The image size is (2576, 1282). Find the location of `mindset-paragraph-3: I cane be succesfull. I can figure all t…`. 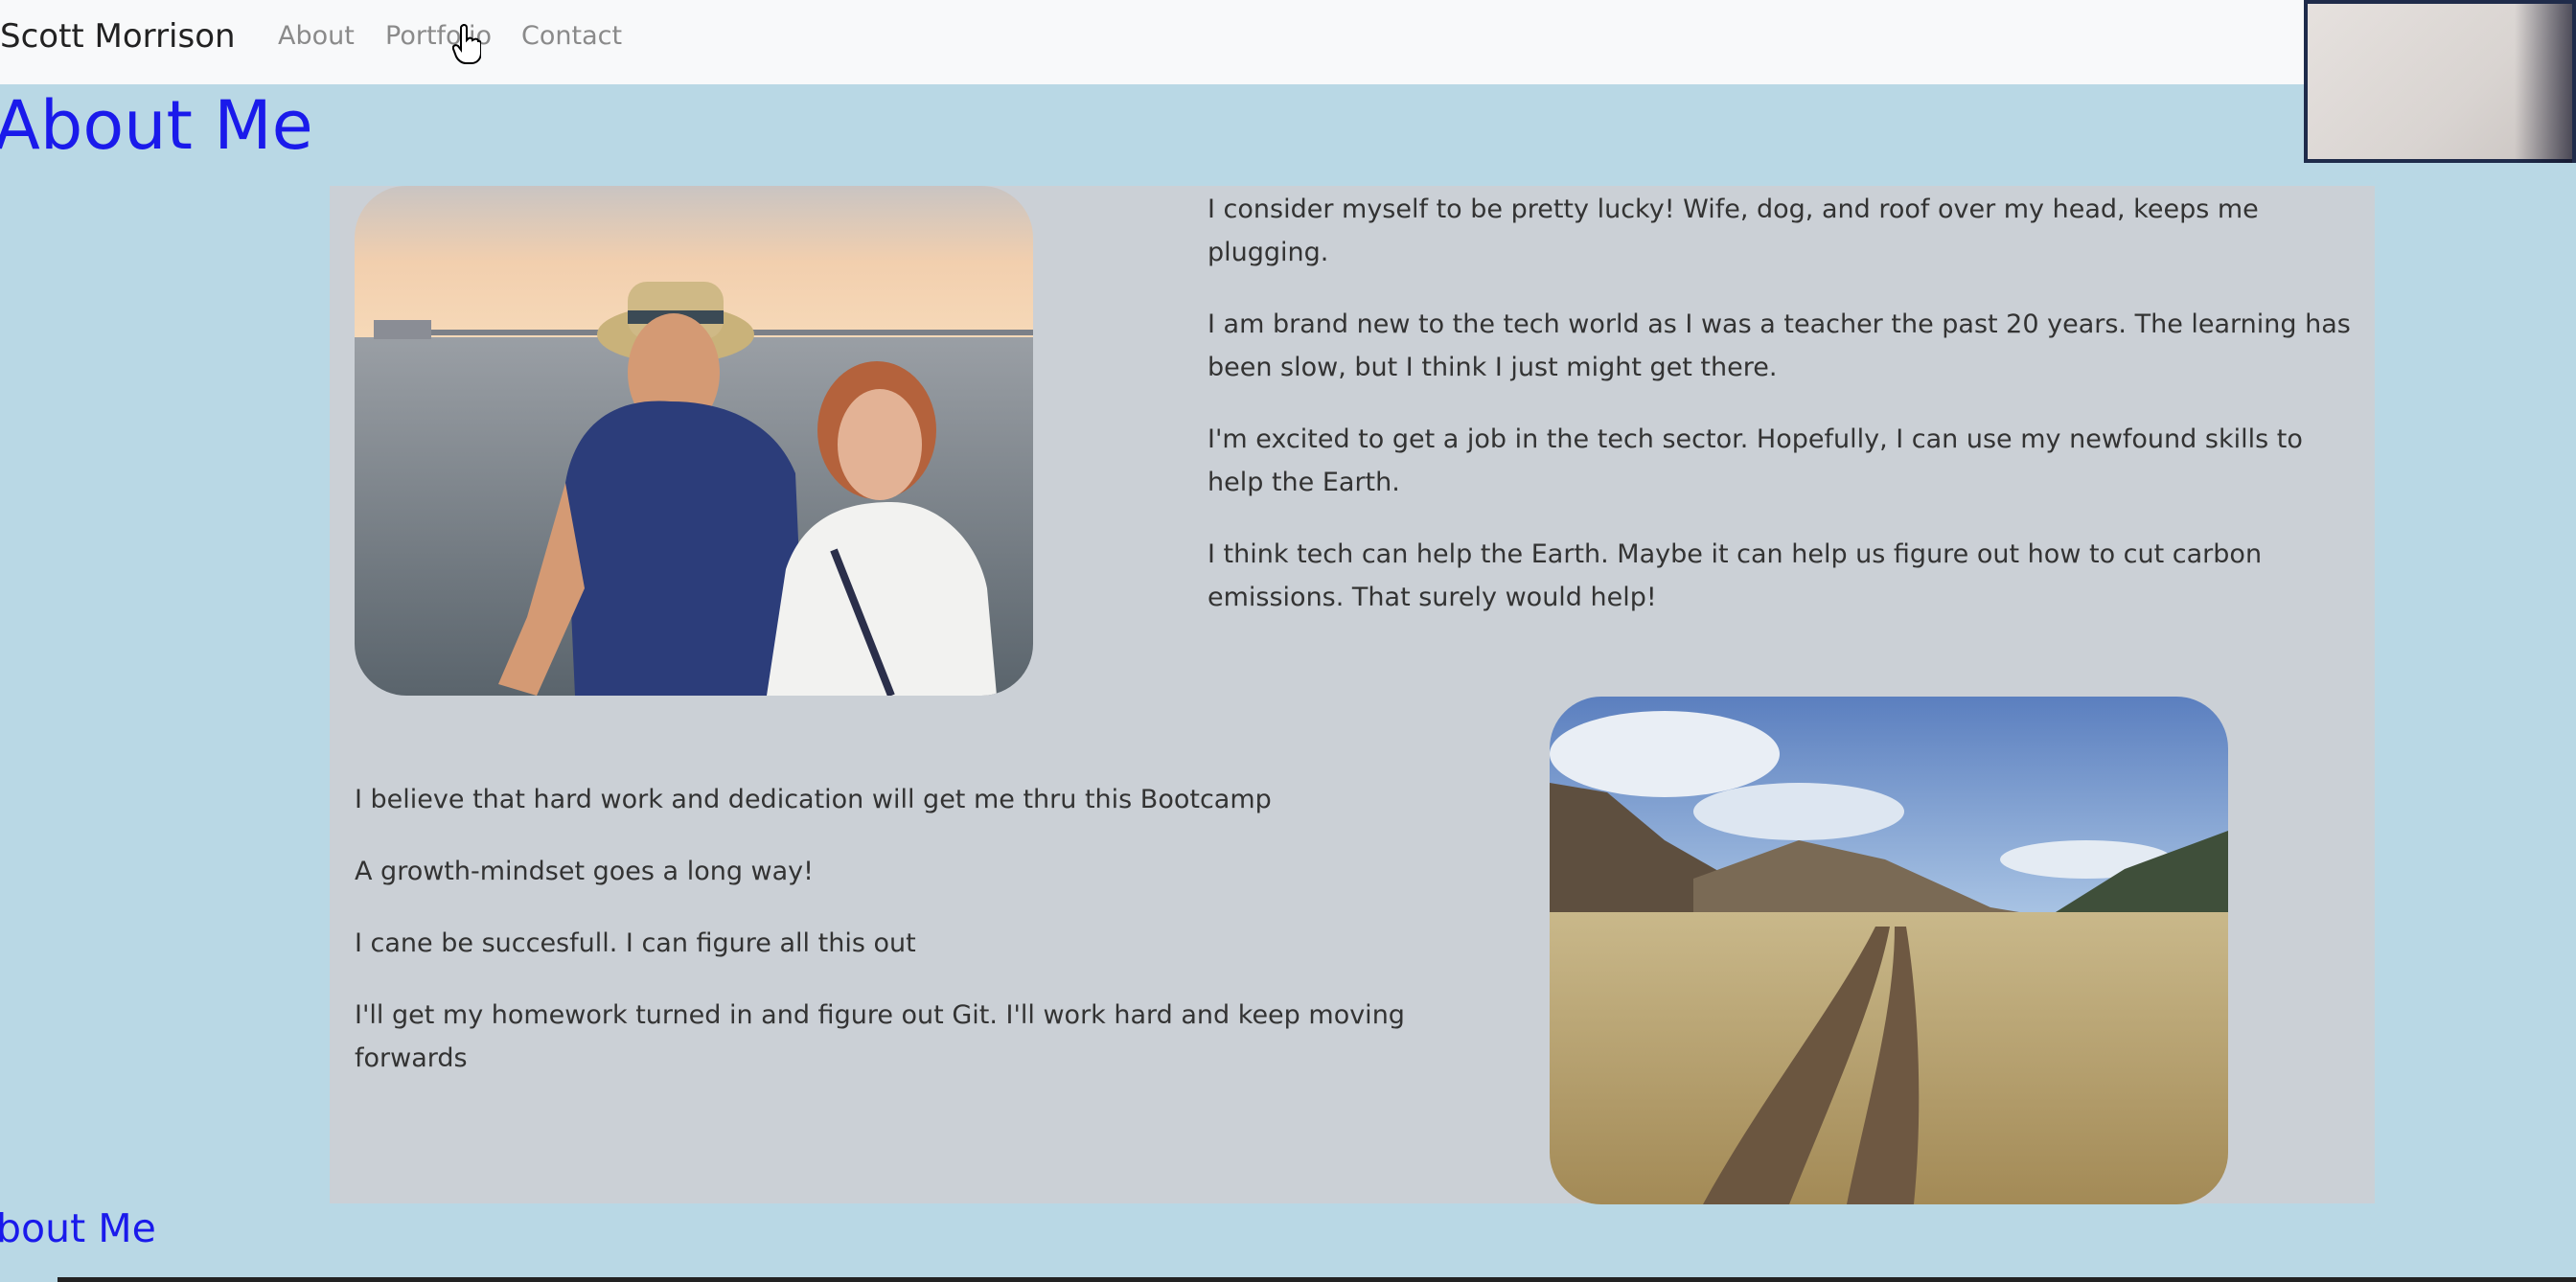

mindset-paragraph-3: I cane be succesfull. I can figure all t… is located at coordinates (635, 943).